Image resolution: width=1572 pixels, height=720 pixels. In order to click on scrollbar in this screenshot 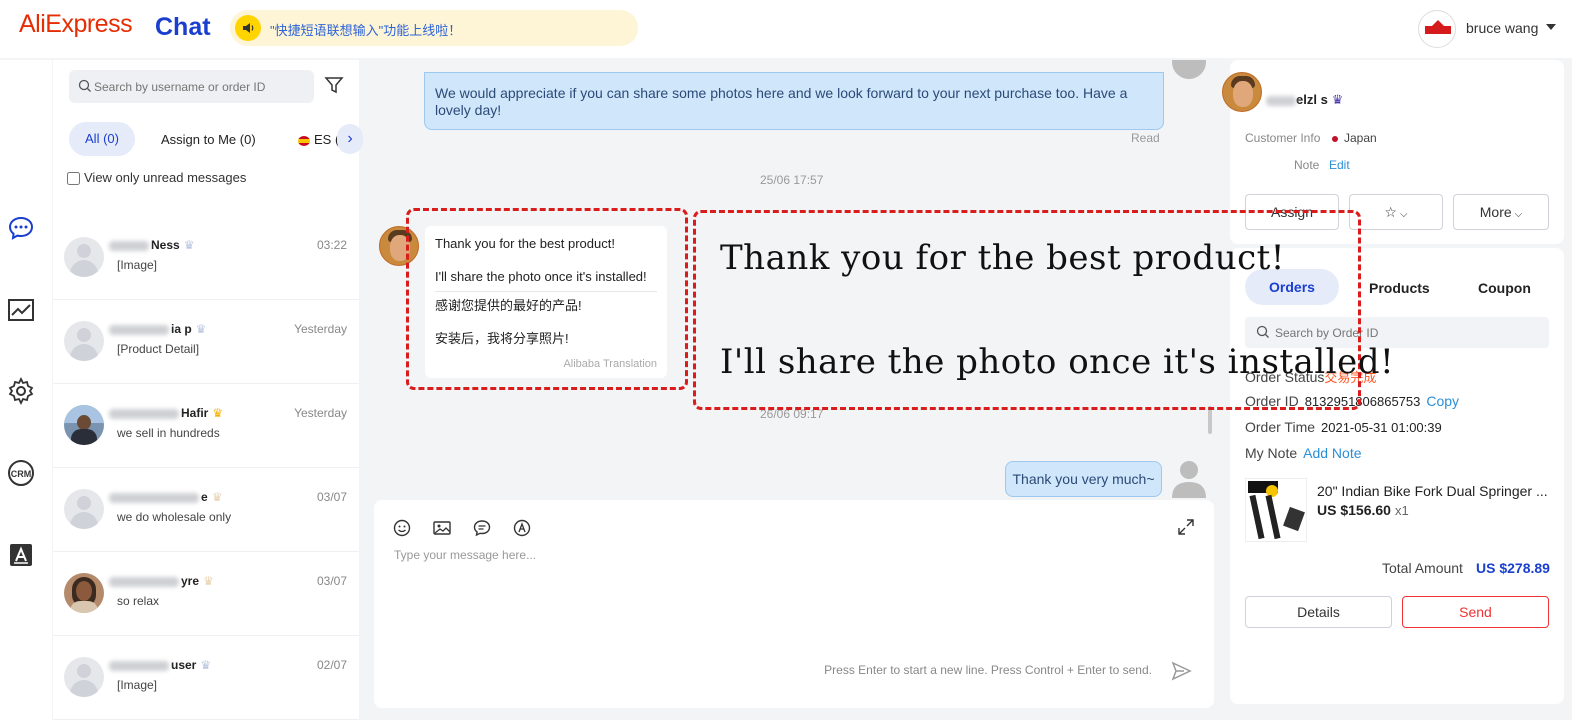, I will do `click(1210, 420)`.